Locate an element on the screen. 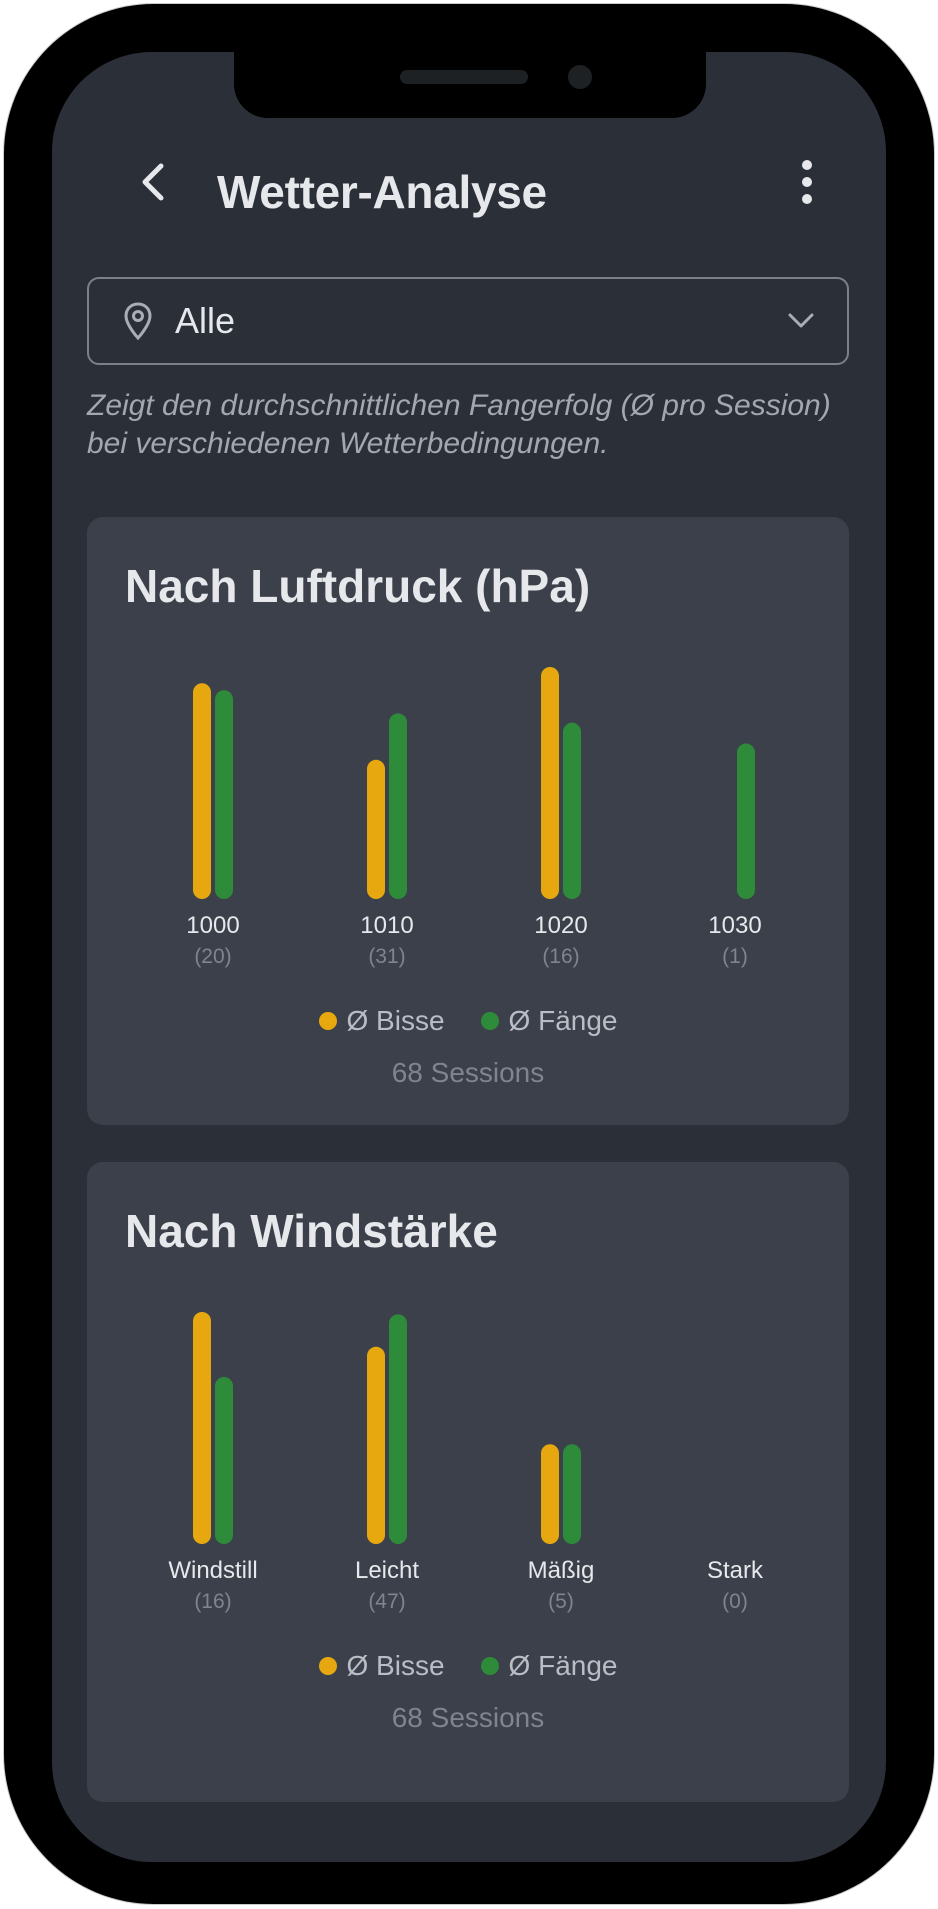 The image size is (938, 1909). wind-session-count-0: (16) is located at coordinates (212, 1601).